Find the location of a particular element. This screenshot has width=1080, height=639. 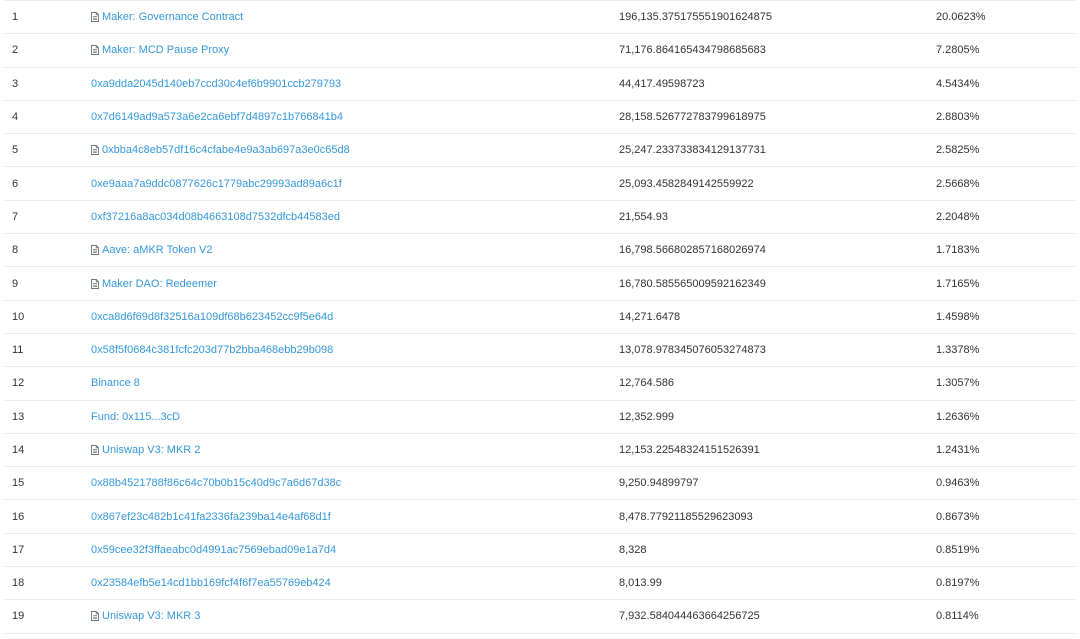

percentage-value: 0.8197% is located at coordinates (958, 583).